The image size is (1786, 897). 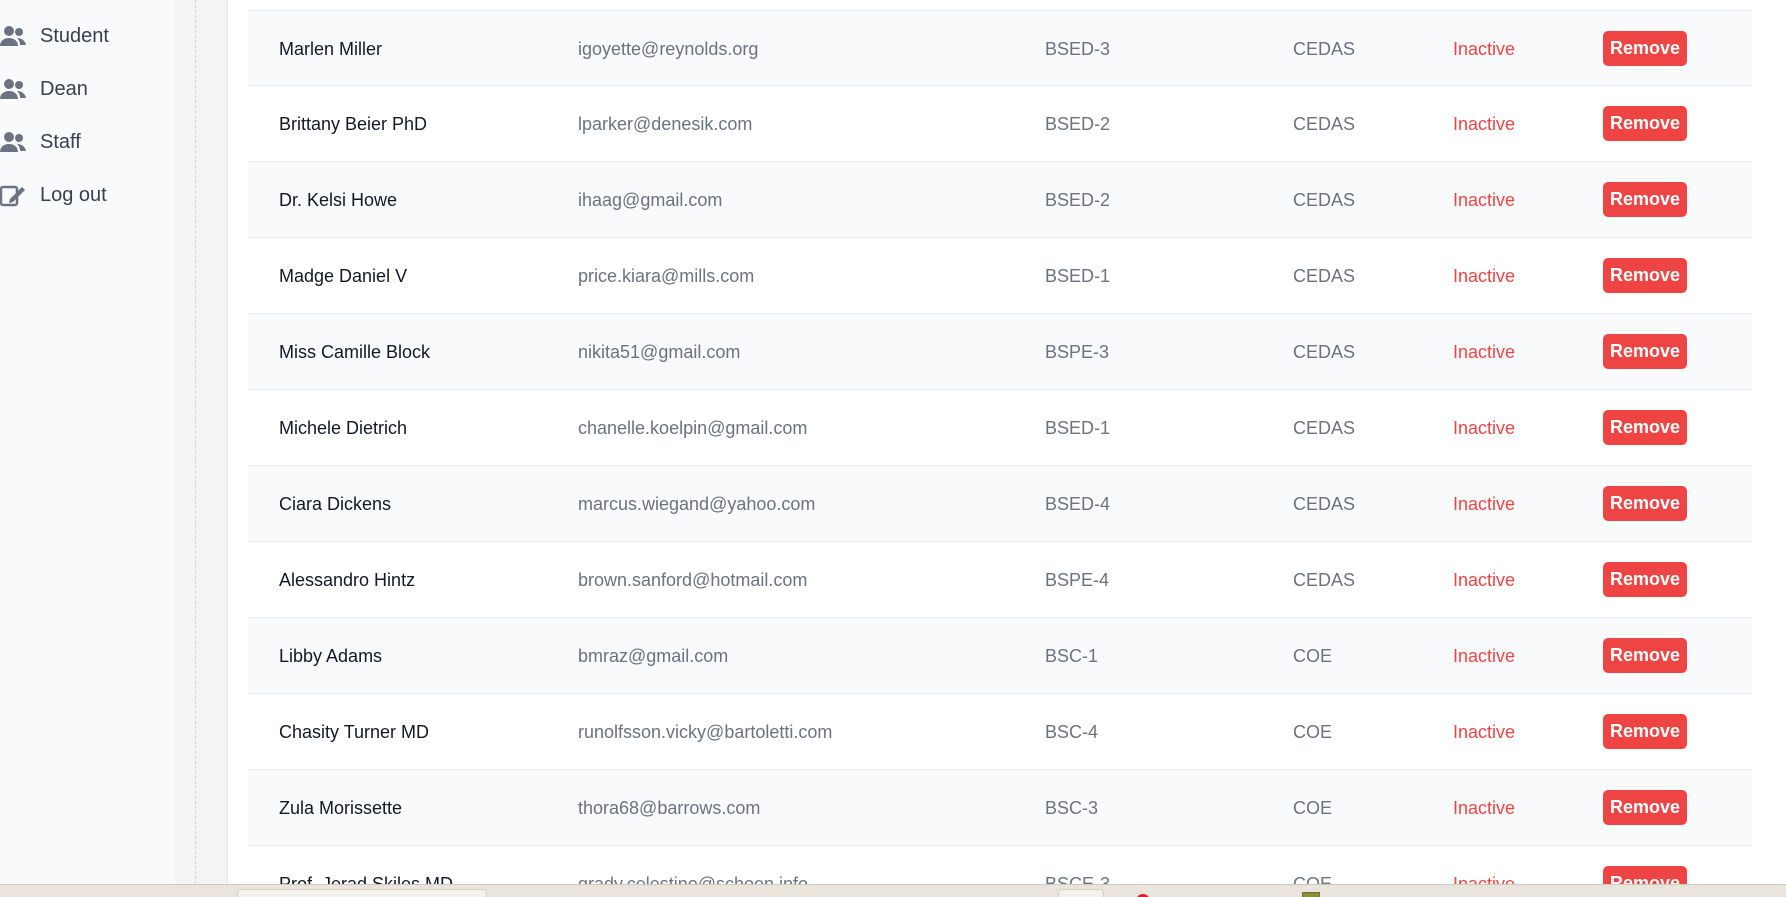 What do you see at coordinates (13, 195) in the screenshot?
I see `logout-icon` at bounding box center [13, 195].